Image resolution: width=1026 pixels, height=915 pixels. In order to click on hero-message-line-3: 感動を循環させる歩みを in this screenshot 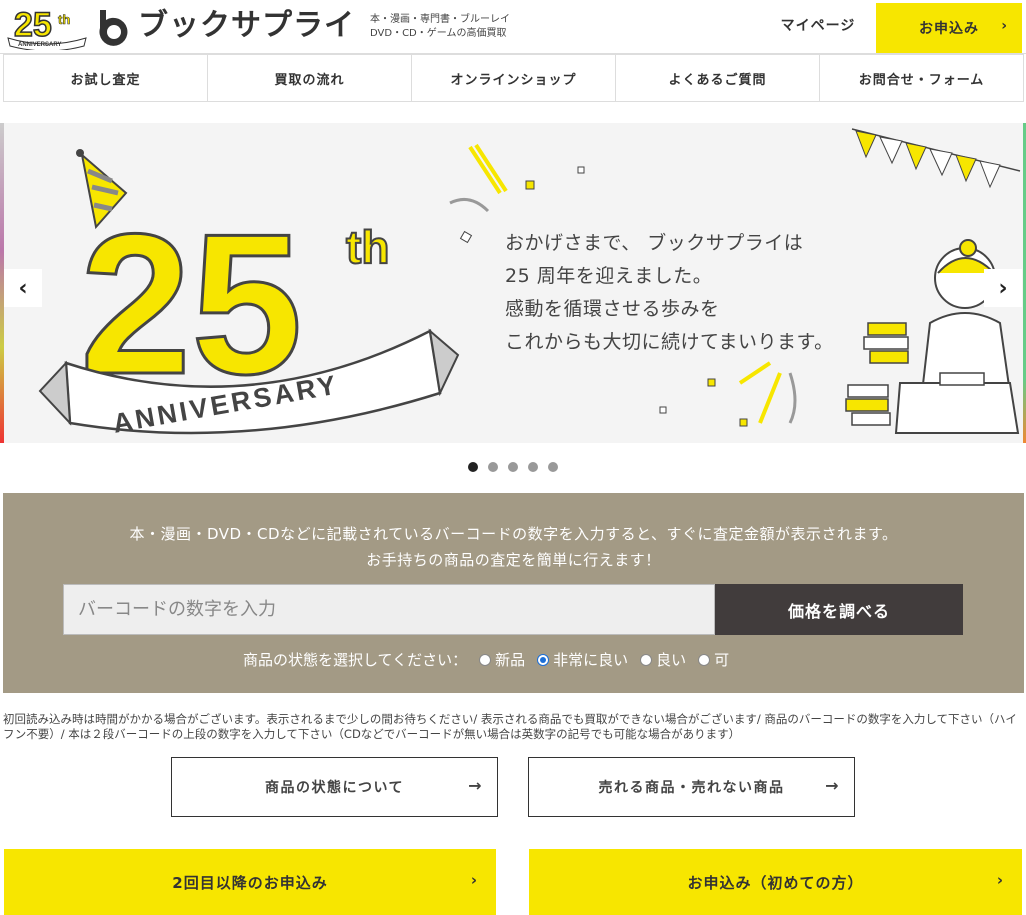, I will do `click(612, 309)`.